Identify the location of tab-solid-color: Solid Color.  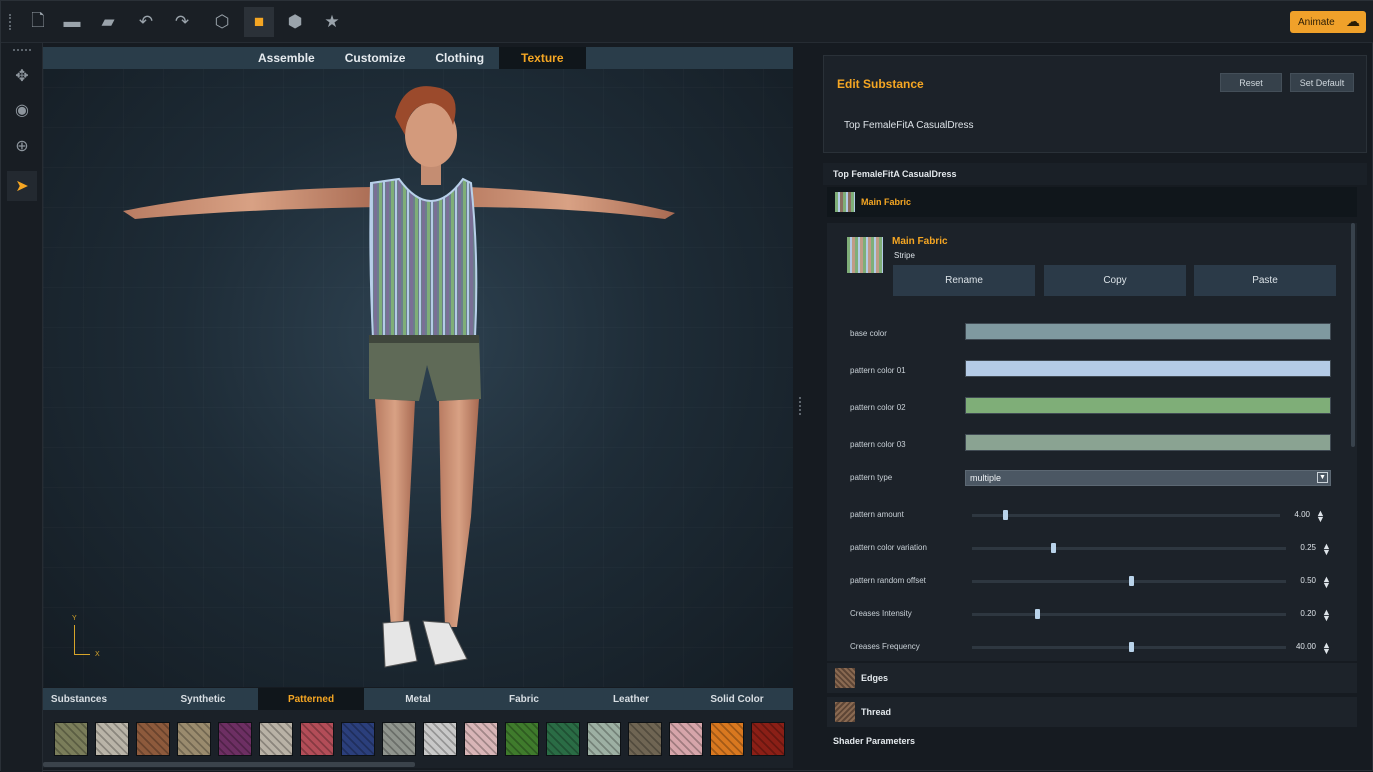
(737, 699).